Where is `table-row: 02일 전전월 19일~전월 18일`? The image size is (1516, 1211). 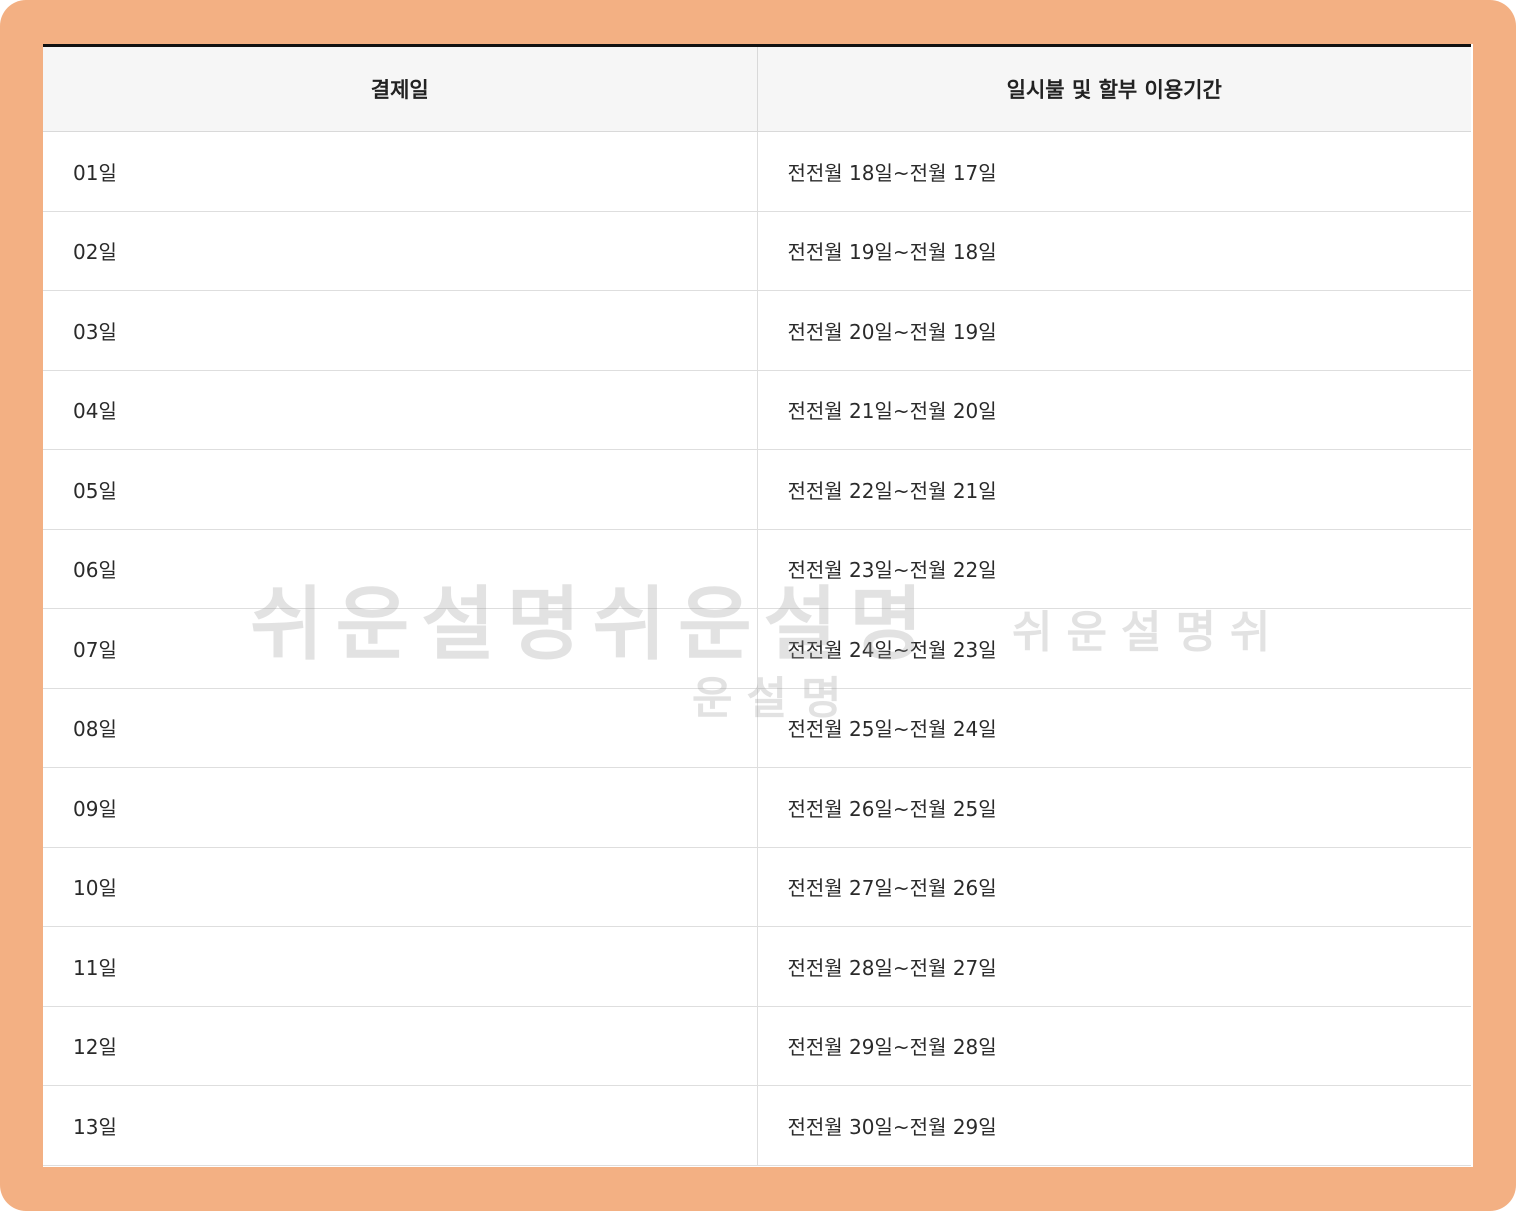
table-row: 02일 전전월 19일~전월 18일 is located at coordinates (757, 251).